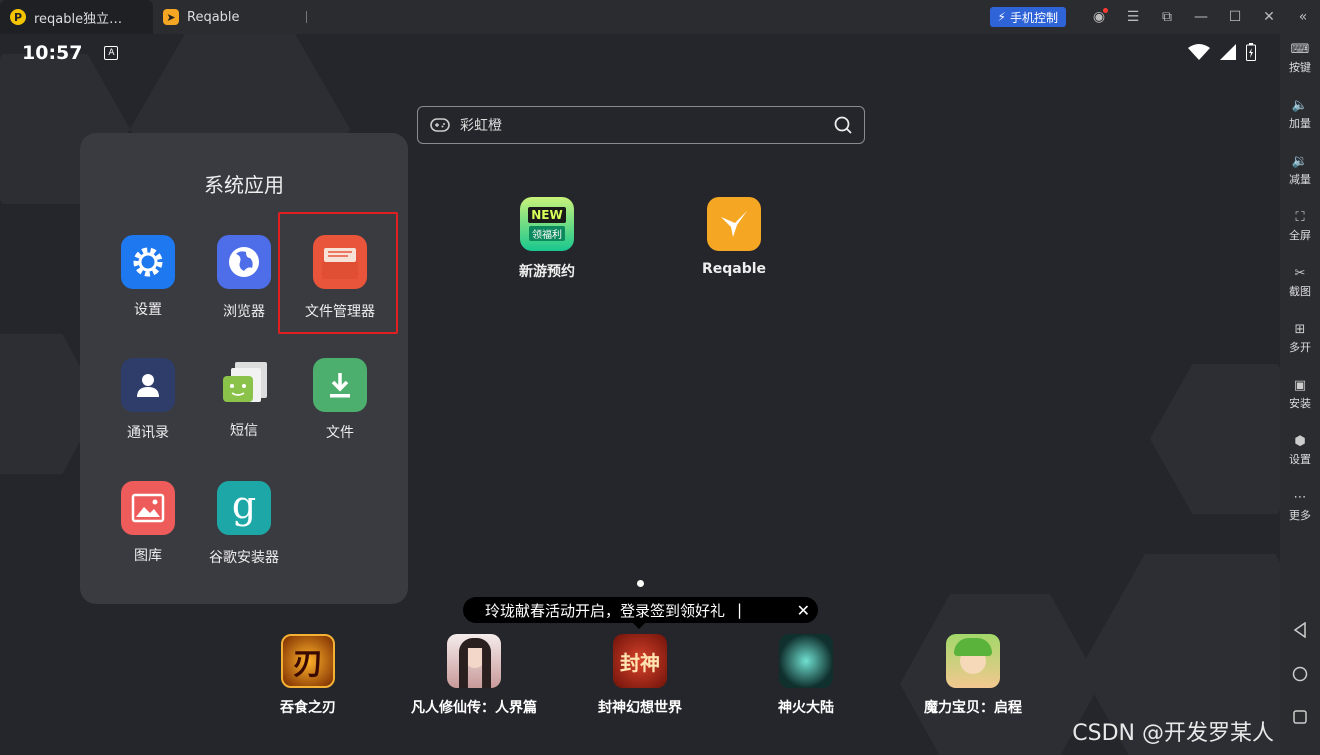 The width and height of the screenshot is (1320, 755). Describe the element at coordinates (639, 626) in the screenshot. I see `banner-pointer` at that location.